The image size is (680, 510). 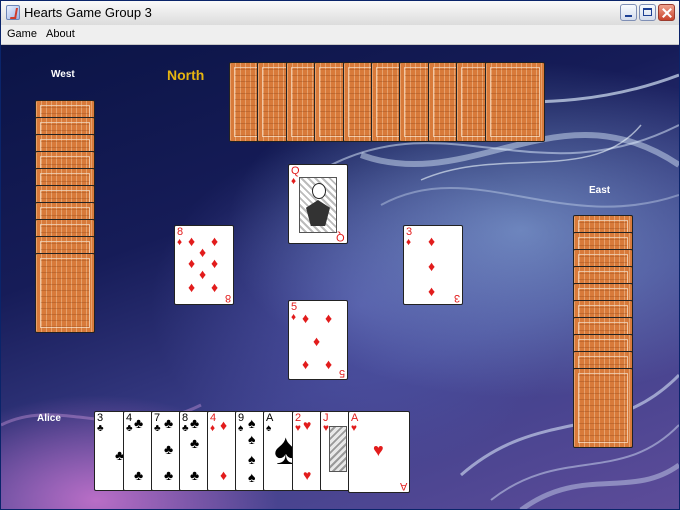 What do you see at coordinates (456, 298) in the screenshot?
I see `card-rank-bottom: 3` at bounding box center [456, 298].